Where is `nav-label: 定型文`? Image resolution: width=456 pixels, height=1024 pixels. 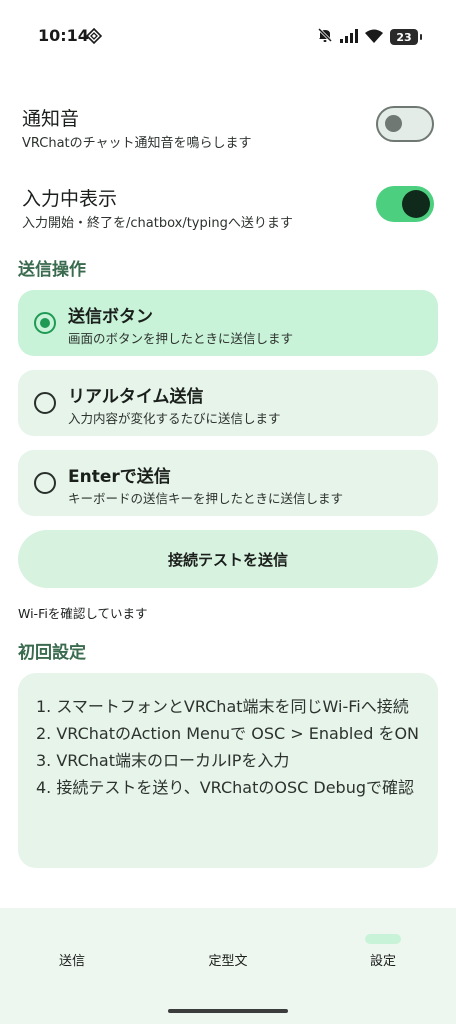
nav-label: 定型文 is located at coordinates (228, 961).